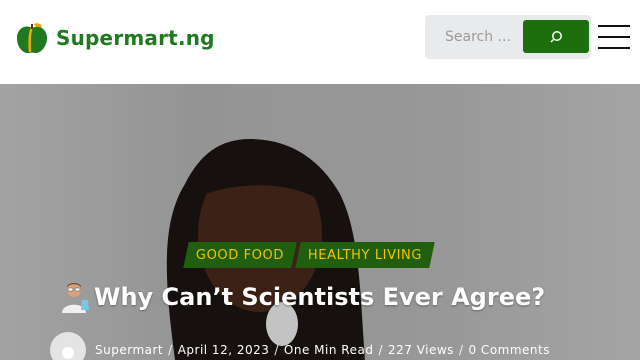  What do you see at coordinates (135, 38) in the screenshot?
I see `logo-text: Supermart.ng` at bounding box center [135, 38].